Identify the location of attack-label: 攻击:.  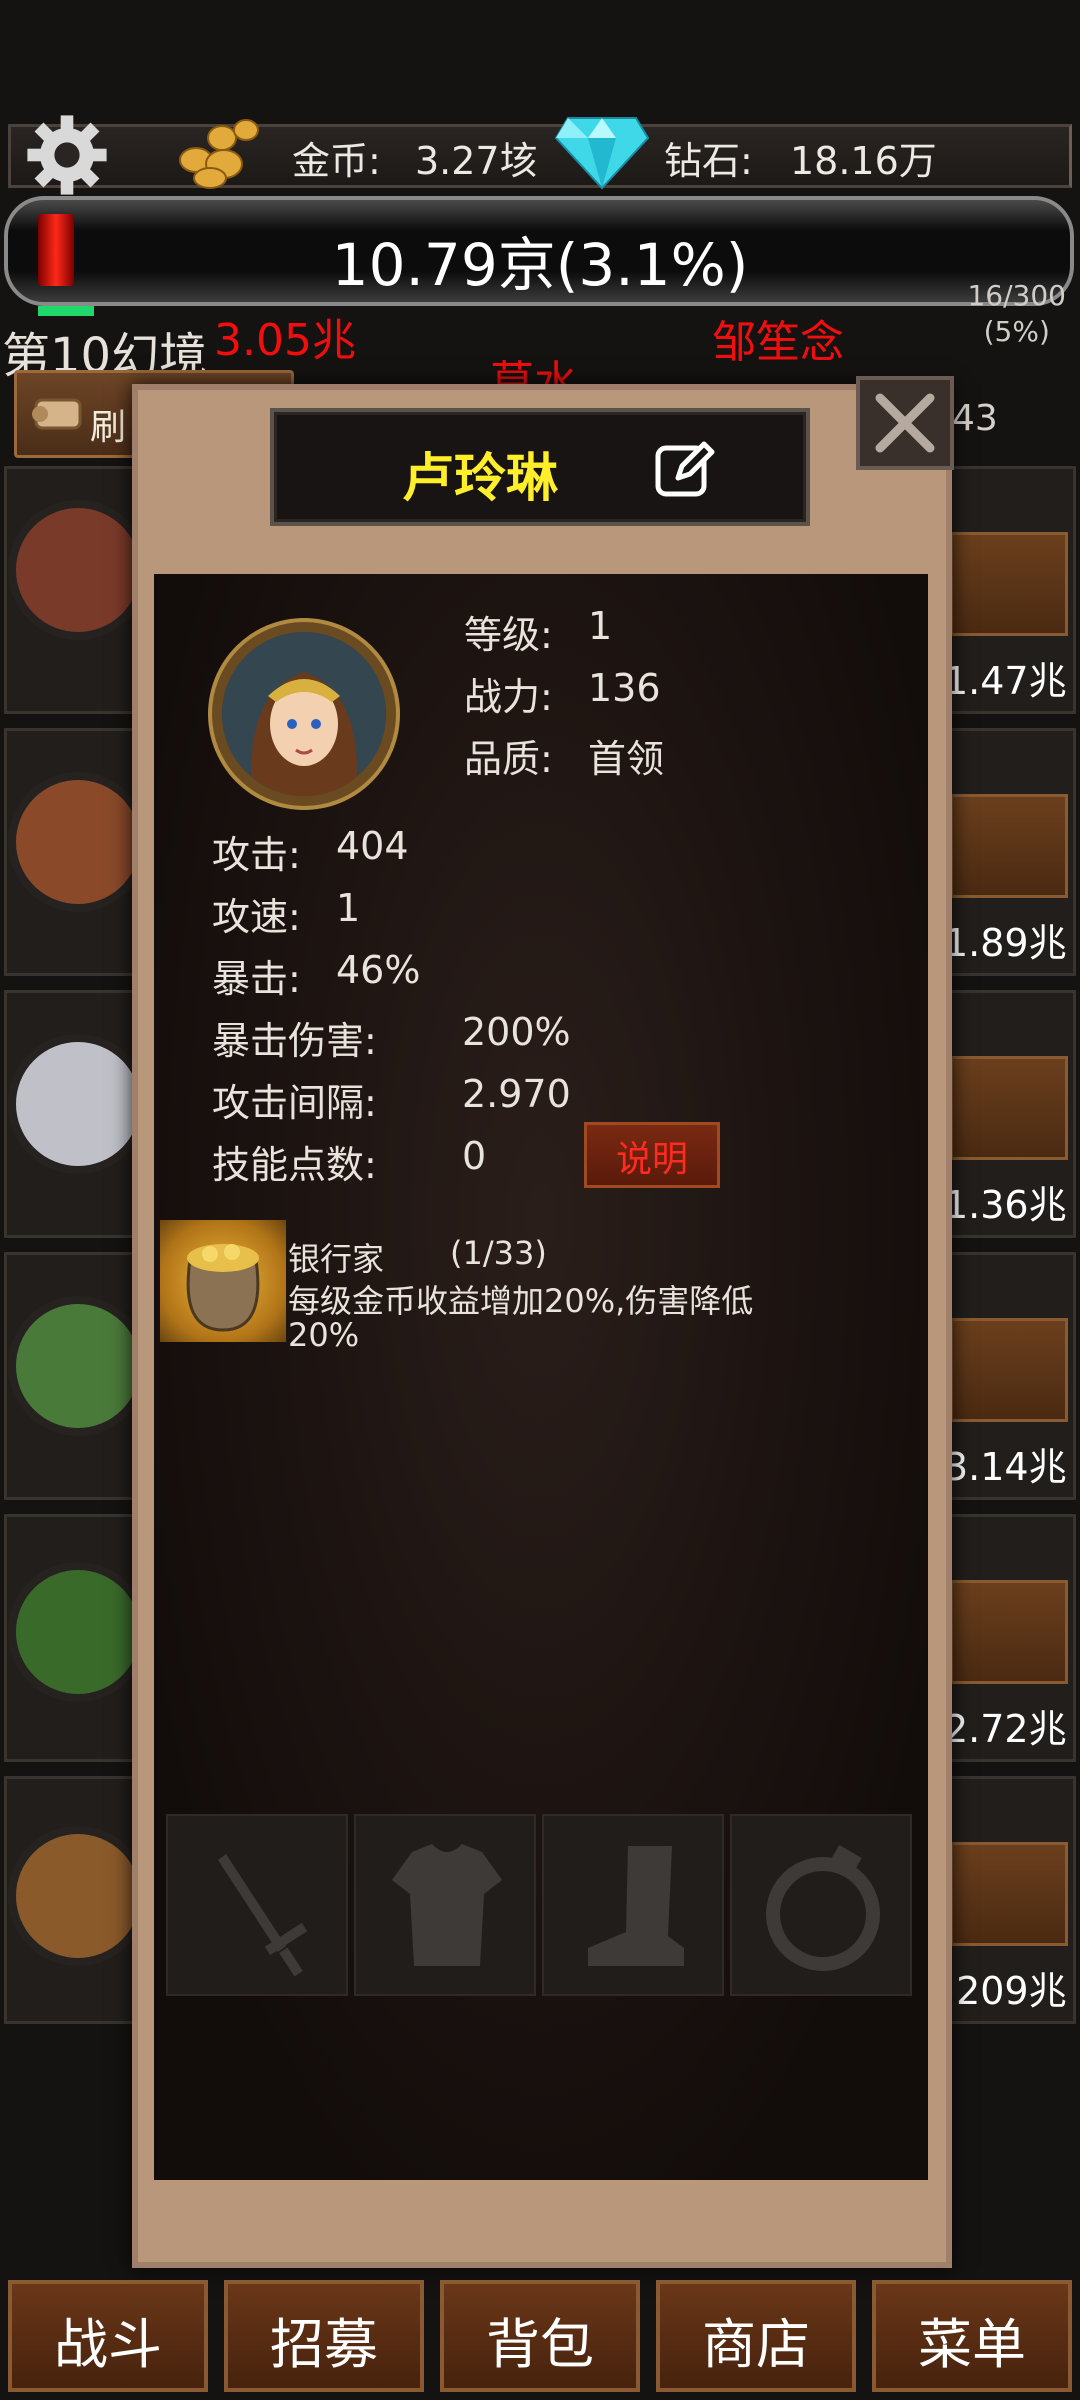
(256, 855).